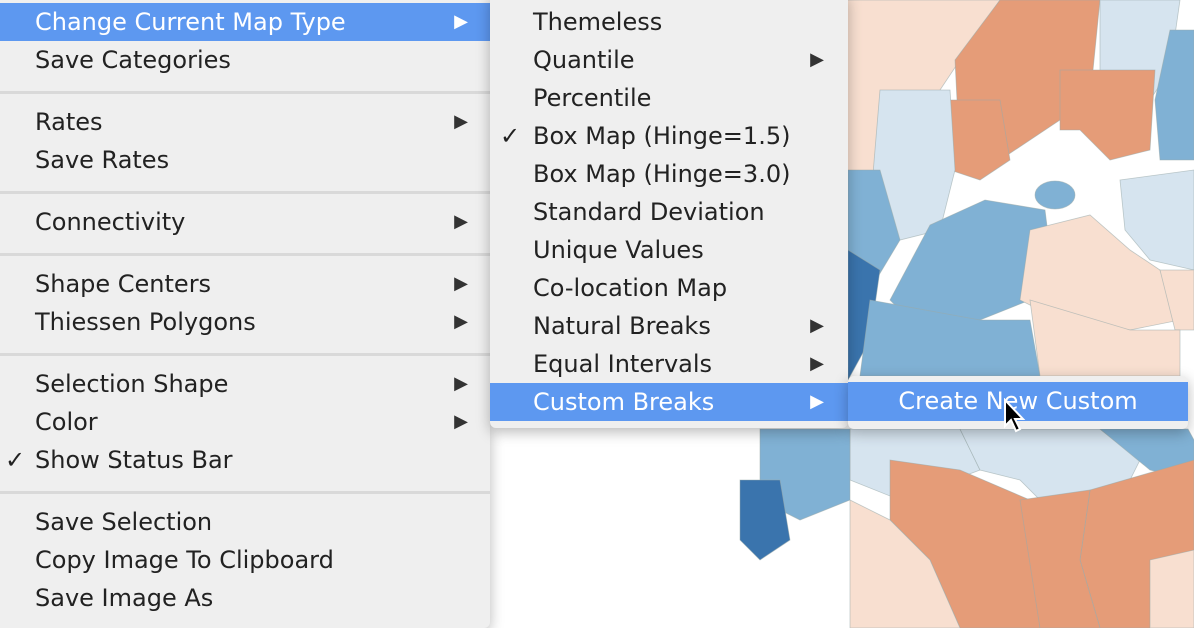  I want to click on menu-item-save-categories: Save Categories, so click(245, 60).